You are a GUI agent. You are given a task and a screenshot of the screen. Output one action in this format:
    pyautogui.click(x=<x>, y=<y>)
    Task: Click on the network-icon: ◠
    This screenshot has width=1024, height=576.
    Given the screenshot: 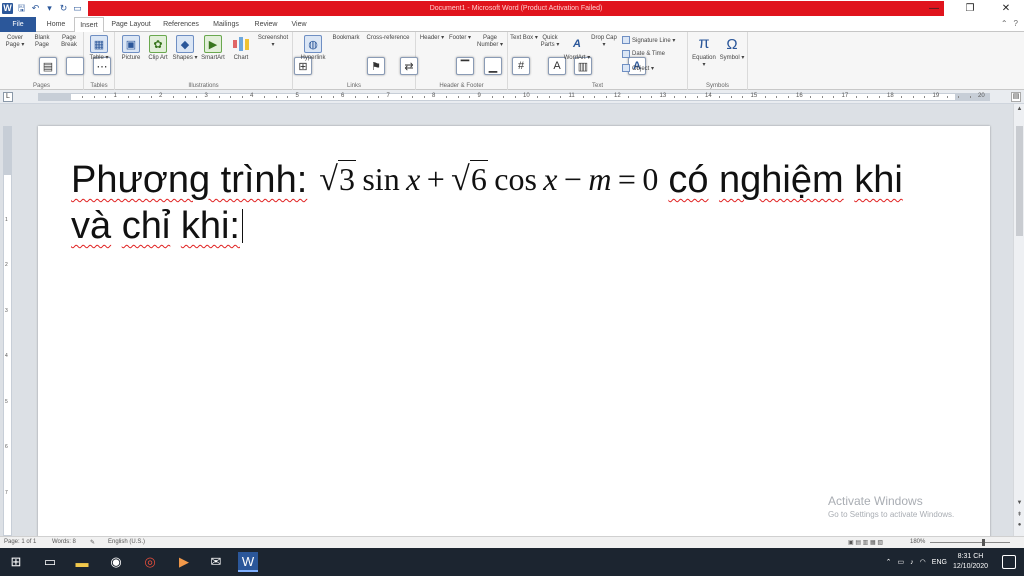 What is the action you would take?
    pyautogui.click(x=923, y=562)
    